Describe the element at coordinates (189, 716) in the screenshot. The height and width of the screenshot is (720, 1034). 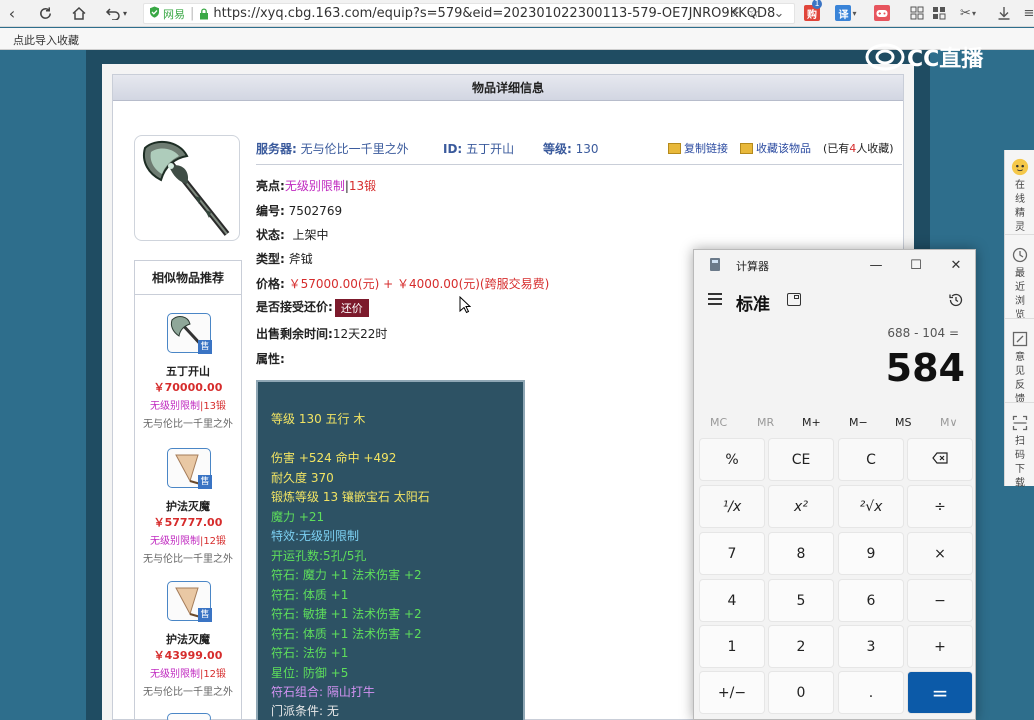
I see `similar-item-partial` at that location.